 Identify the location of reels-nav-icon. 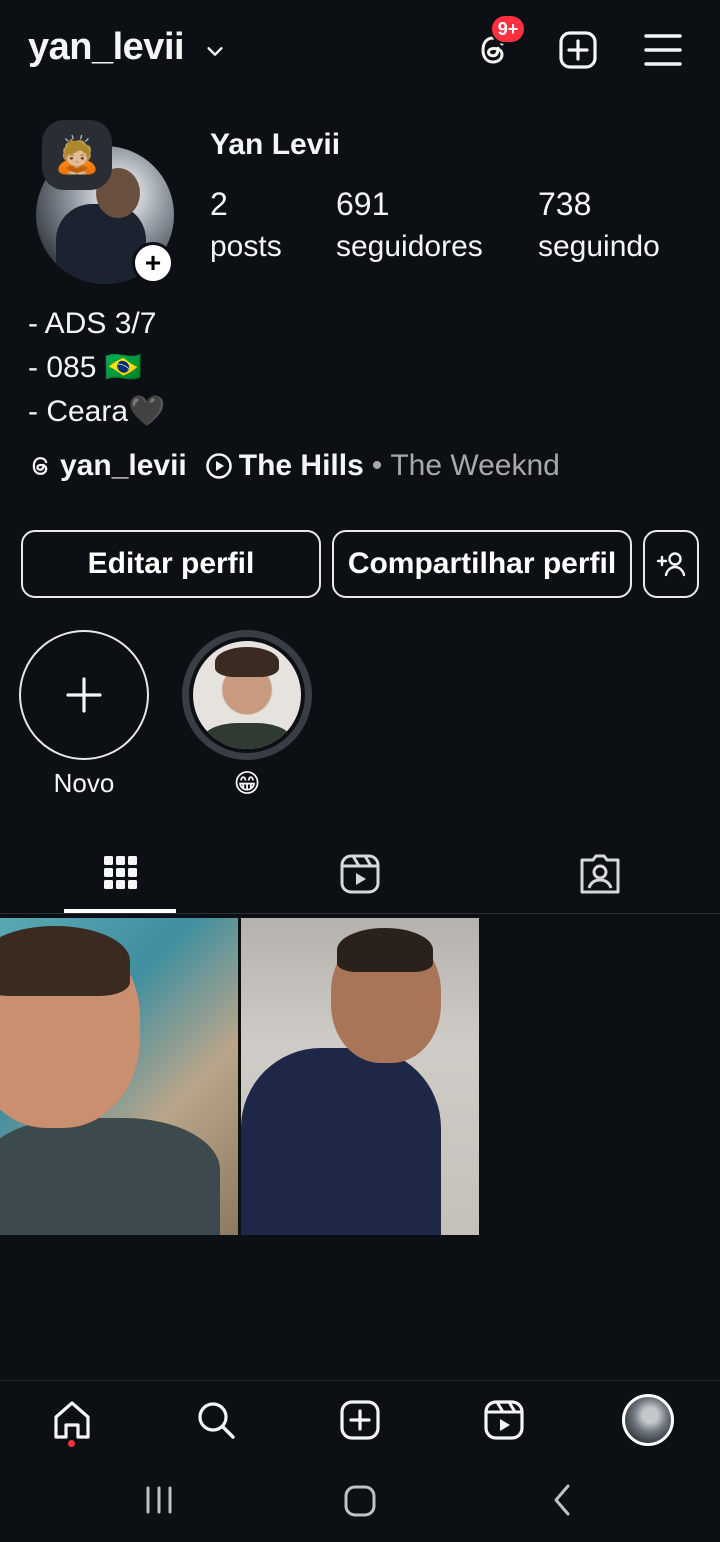
(504, 1420).